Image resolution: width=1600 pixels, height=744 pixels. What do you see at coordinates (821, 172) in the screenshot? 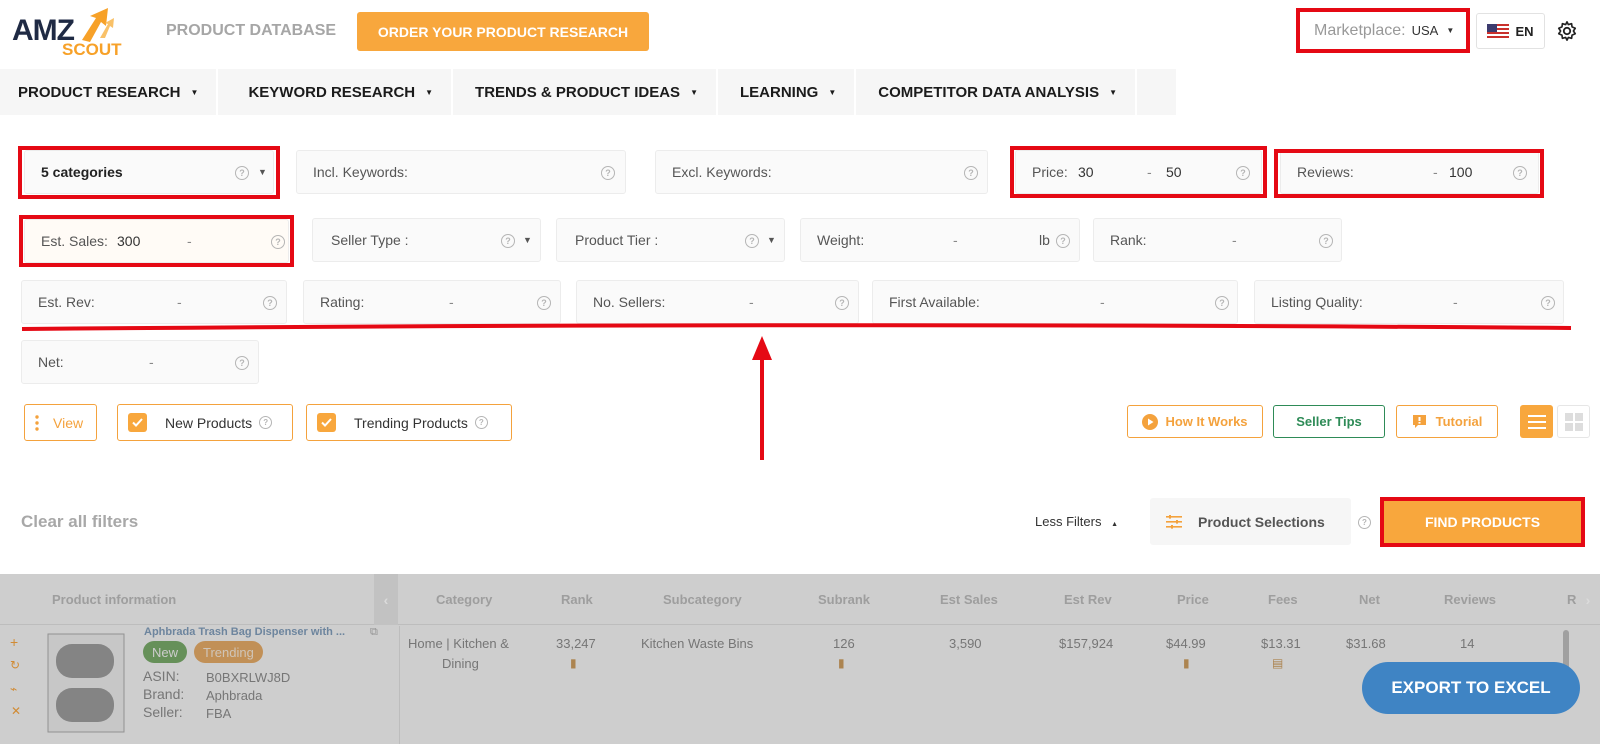
I see `exclude-keywords-input: Excl. Keywords: ?` at bounding box center [821, 172].